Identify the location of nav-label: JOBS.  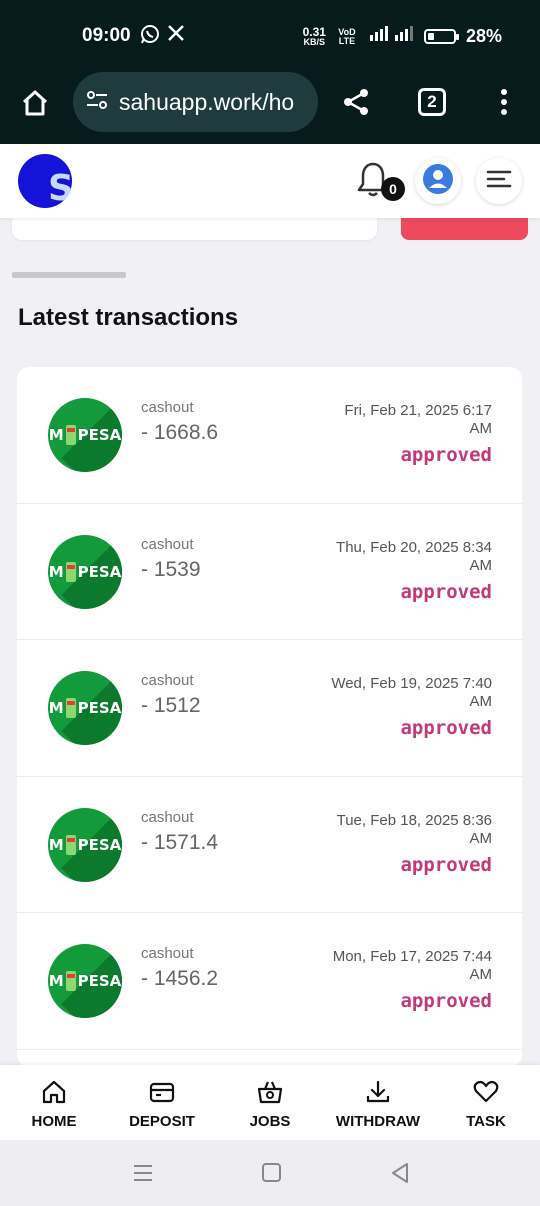
(270, 1121).